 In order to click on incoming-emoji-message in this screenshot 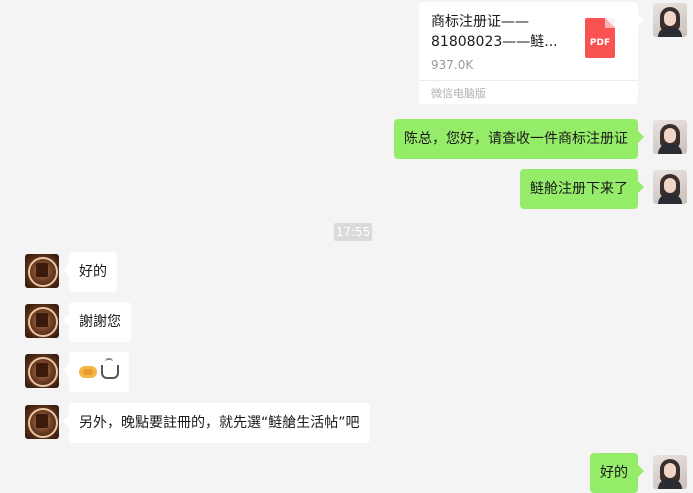, I will do `click(96, 372)`.